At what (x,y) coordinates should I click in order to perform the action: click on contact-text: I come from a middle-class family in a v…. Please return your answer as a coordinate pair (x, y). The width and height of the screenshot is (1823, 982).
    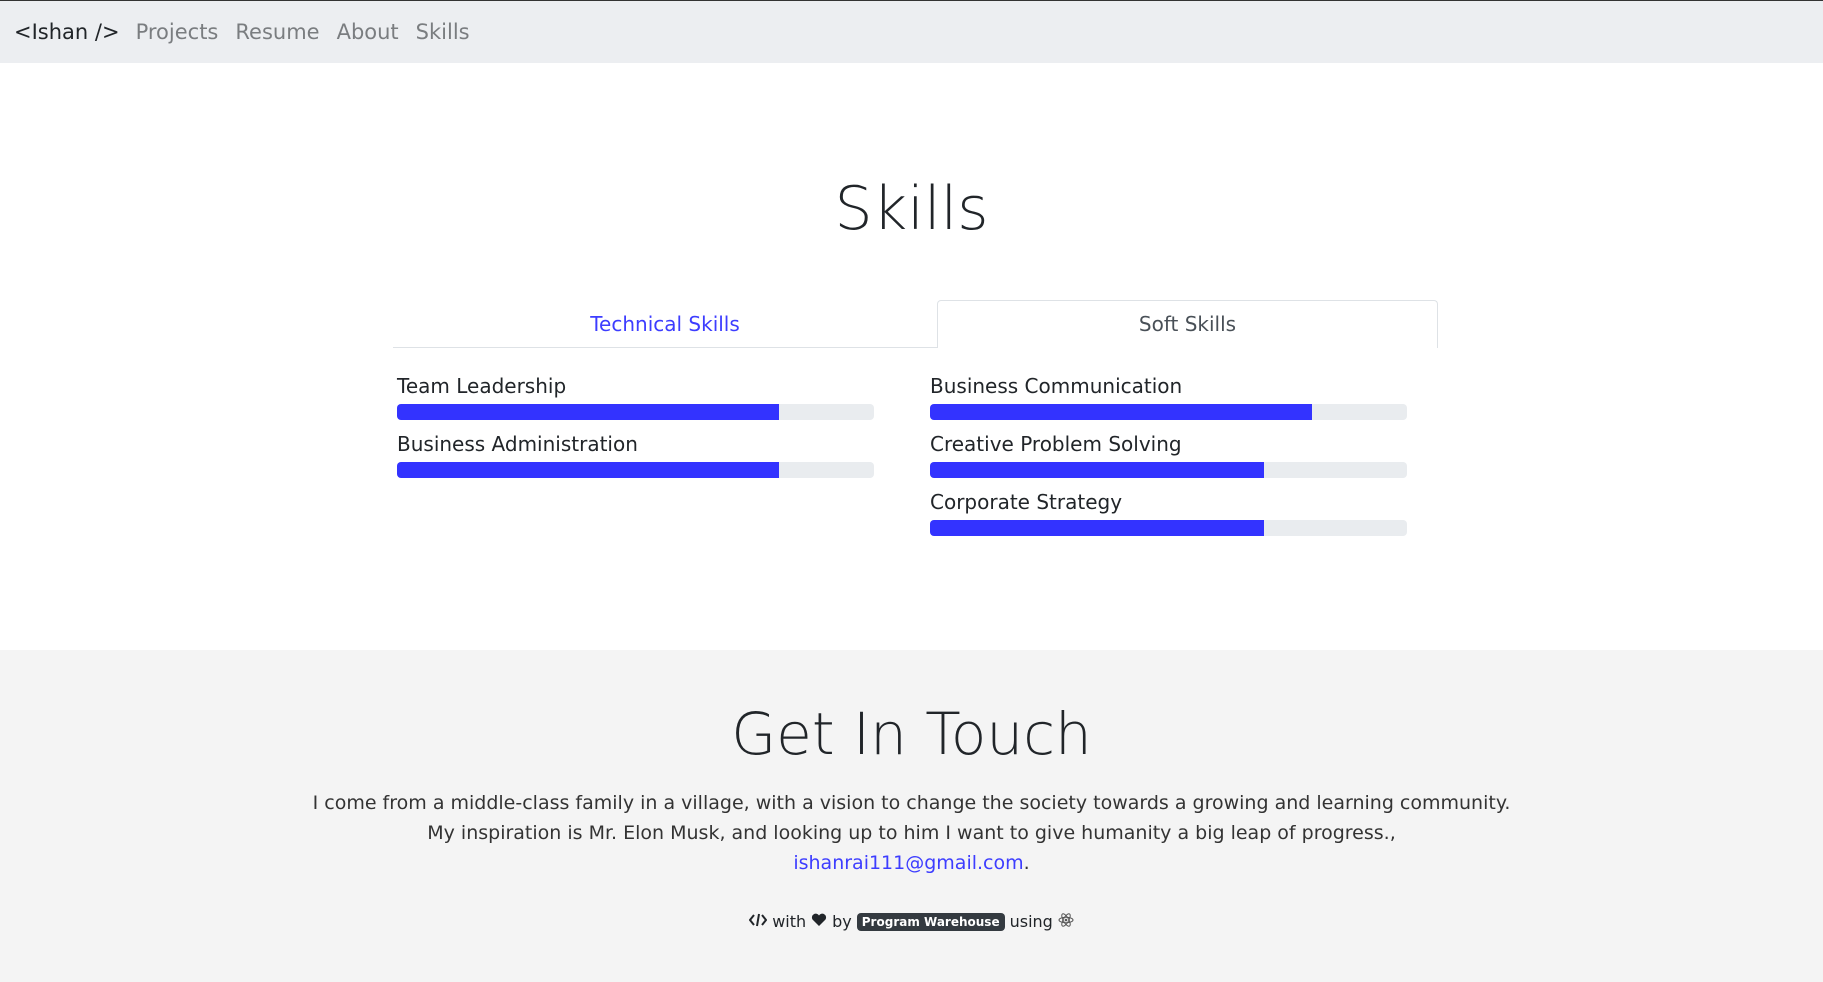
    Looking at the image, I should click on (911, 833).